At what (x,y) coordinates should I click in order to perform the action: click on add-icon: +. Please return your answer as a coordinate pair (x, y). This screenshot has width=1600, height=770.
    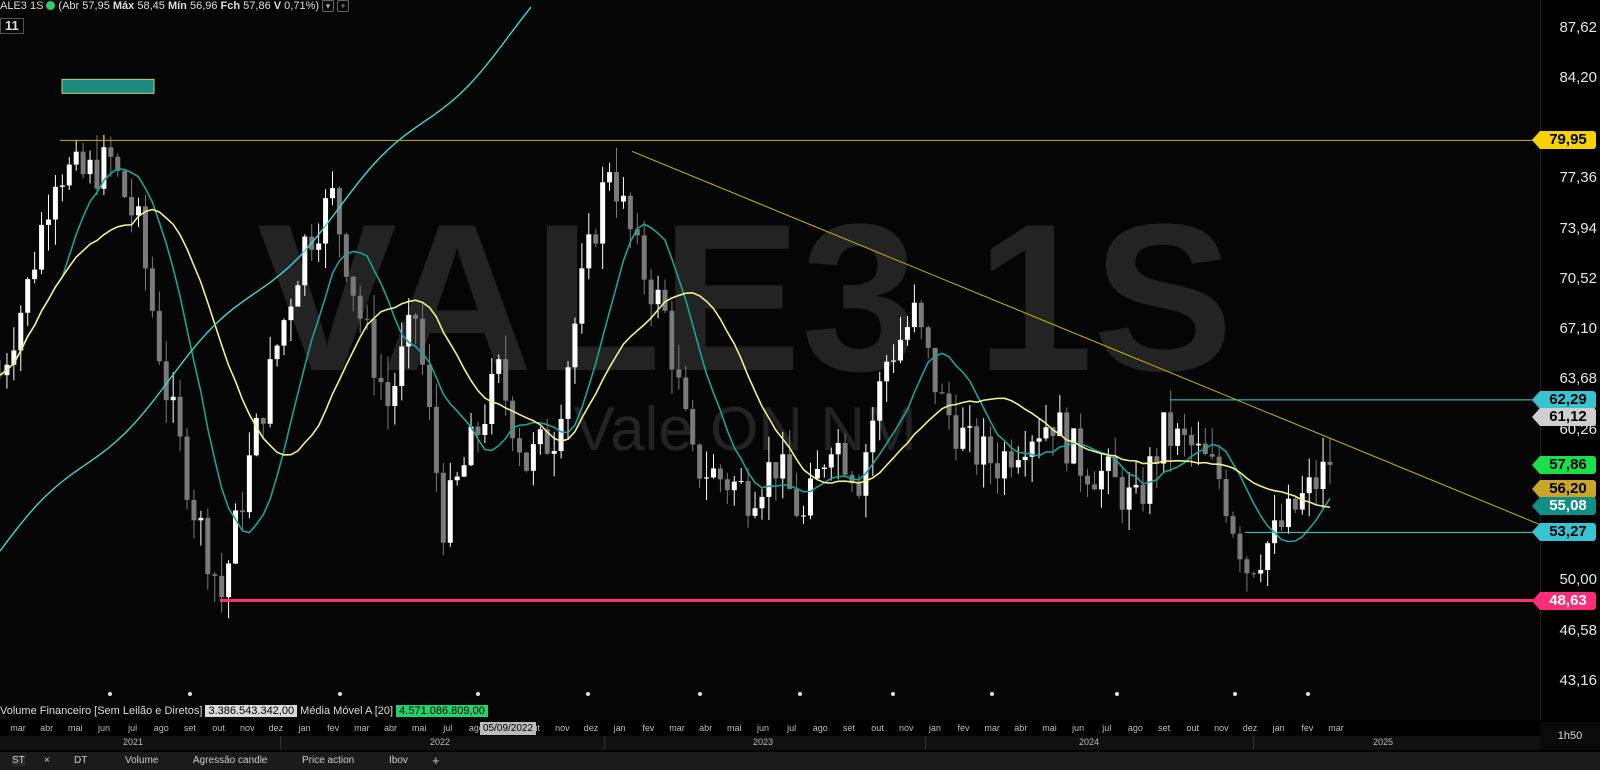
    Looking at the image, I should click on (343, 6).